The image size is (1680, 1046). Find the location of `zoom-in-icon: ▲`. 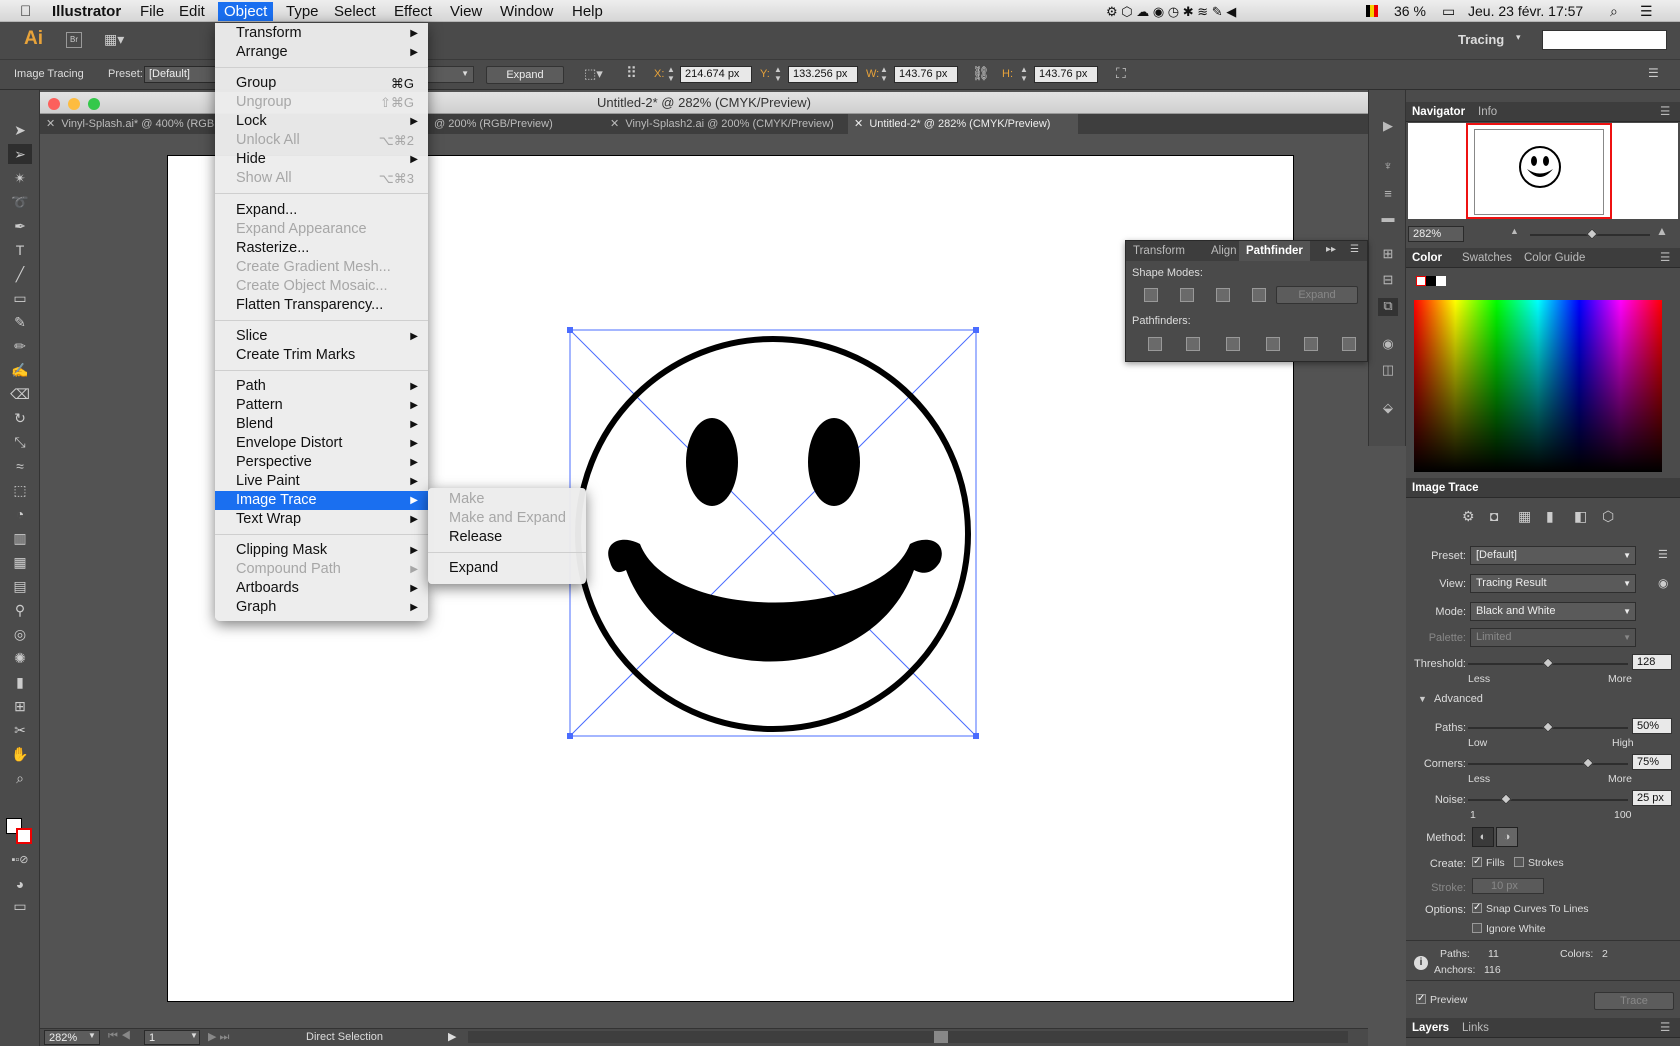

zoom-in-icon: ▲ is located at coordinates (1662, 231).